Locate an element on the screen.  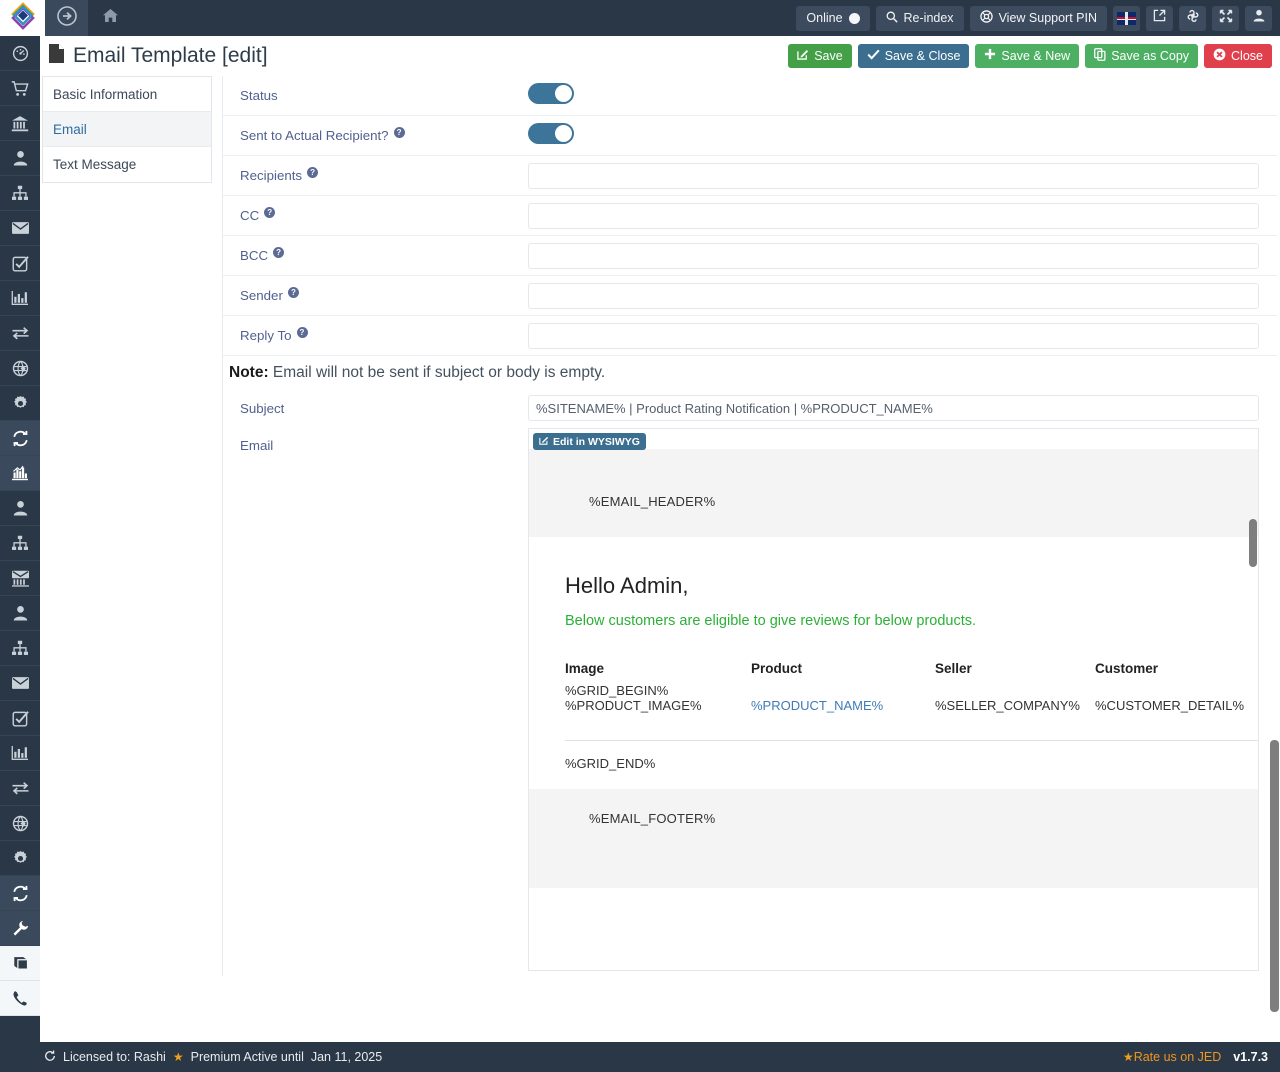
home-button is located at coordinates (110, 18).